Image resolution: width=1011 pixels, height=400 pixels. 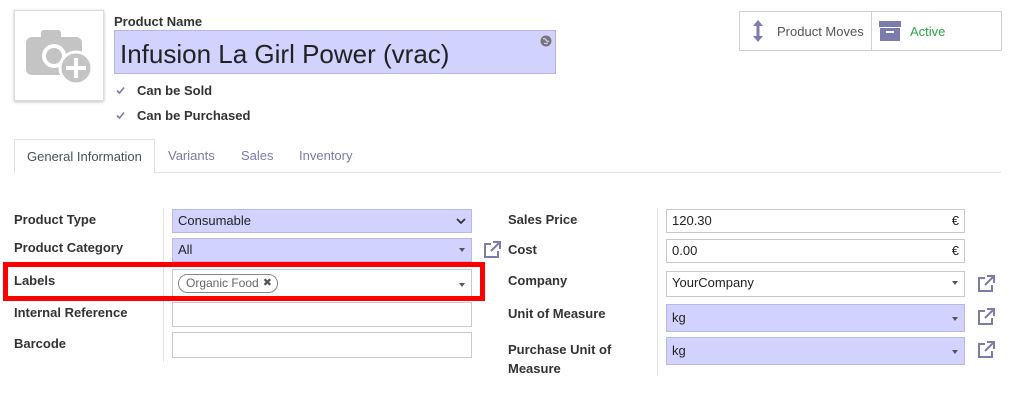 I want to click on company-value: YourCompany, so click(x=713, y=282).